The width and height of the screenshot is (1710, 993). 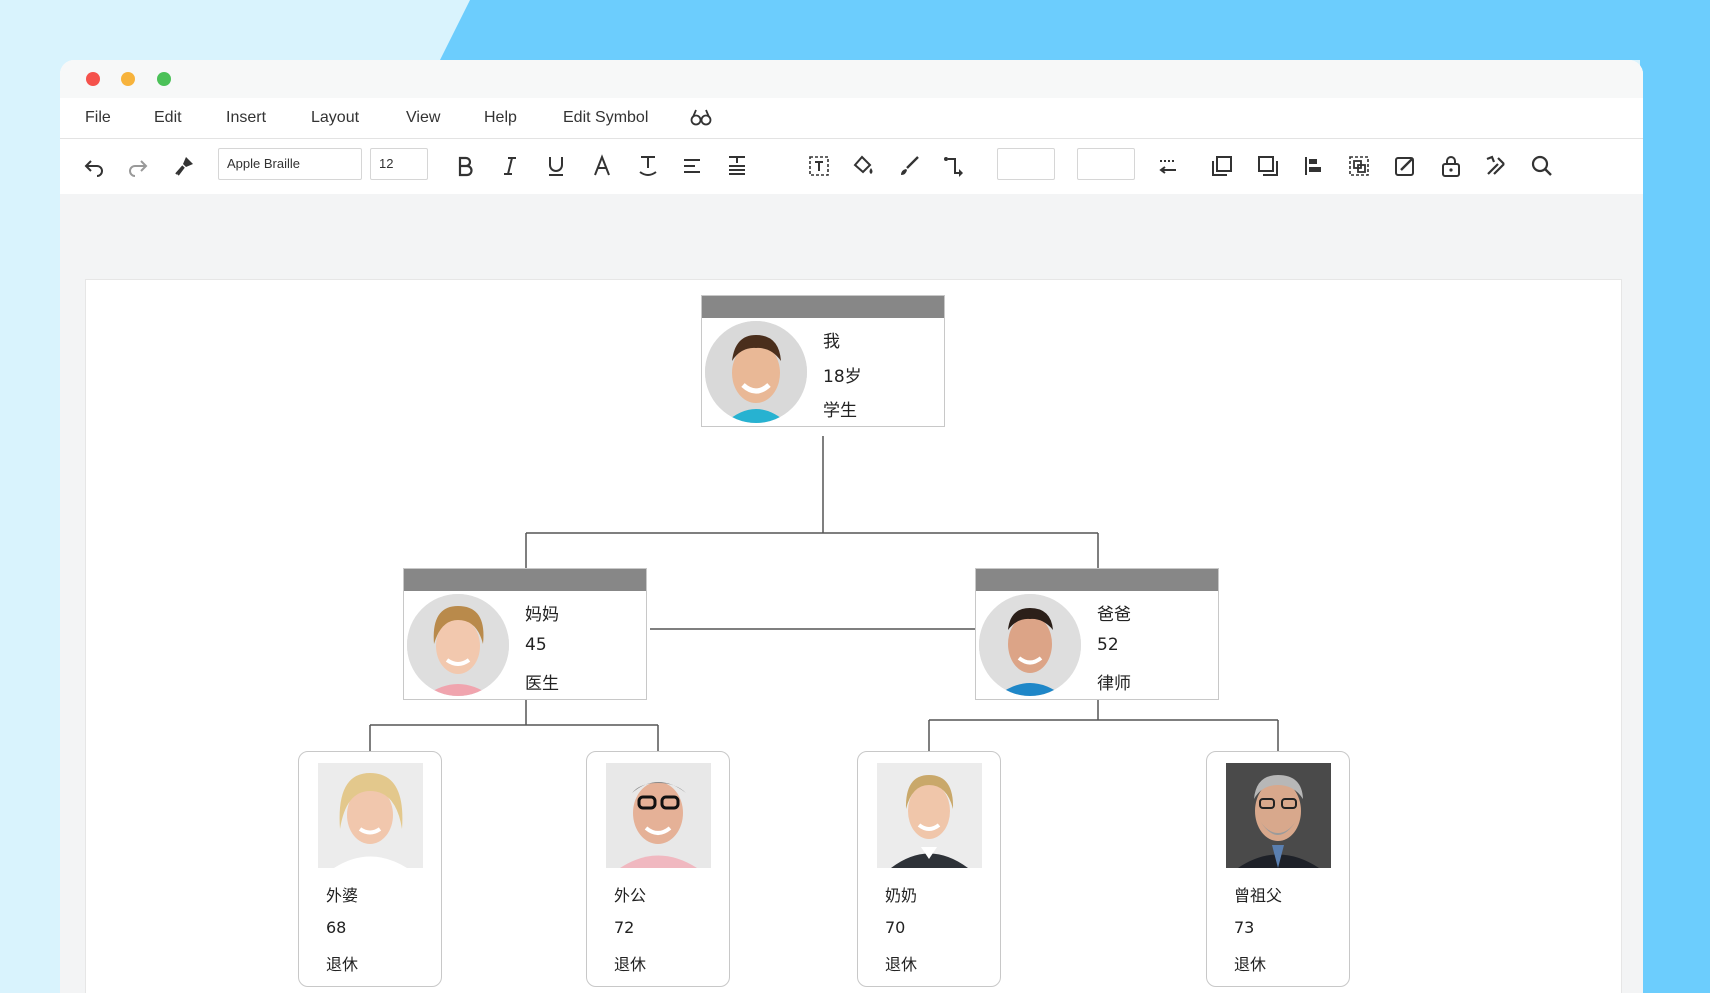 What do you see at coordinates (1542, 166) in the screenshot?
I see `search-icon` at bounding box center [1542, 166].